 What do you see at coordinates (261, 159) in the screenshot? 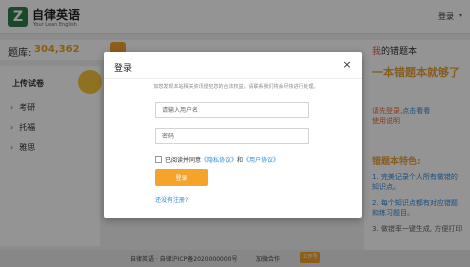
I see `user-agreement-link: 《用户协议》` at bounding box center [261, 159].